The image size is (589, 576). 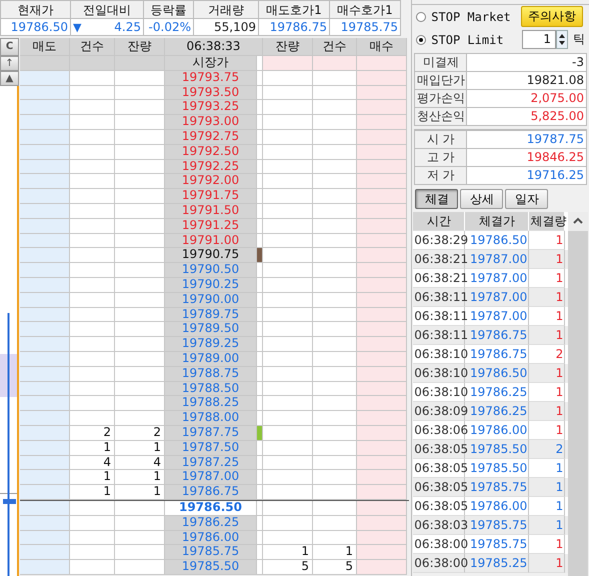 I want to click on price-level: 19790.00, so click(x=211, y=300).